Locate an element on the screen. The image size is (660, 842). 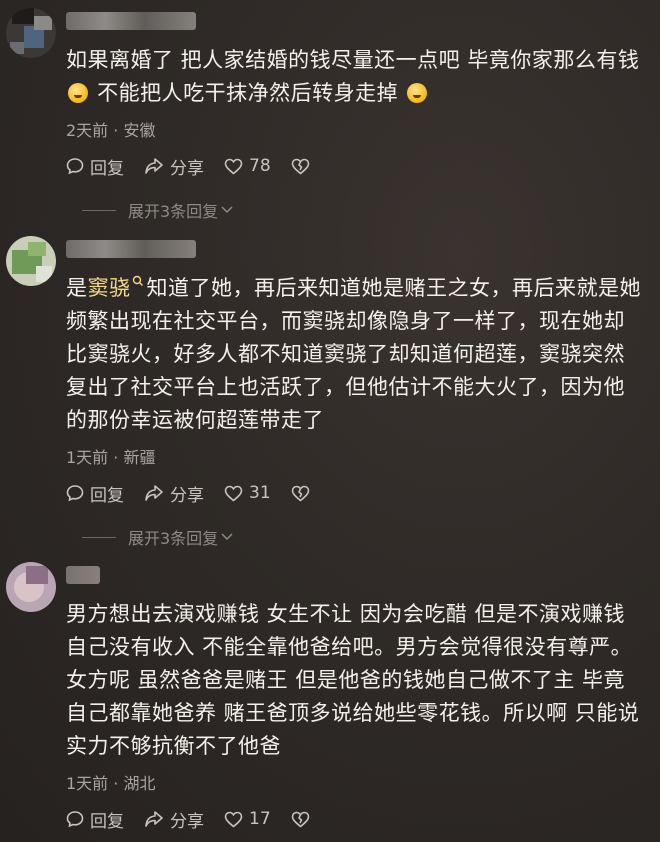
comment-meta: 1天前 · 湖北 is located at coordinates (111, 783).